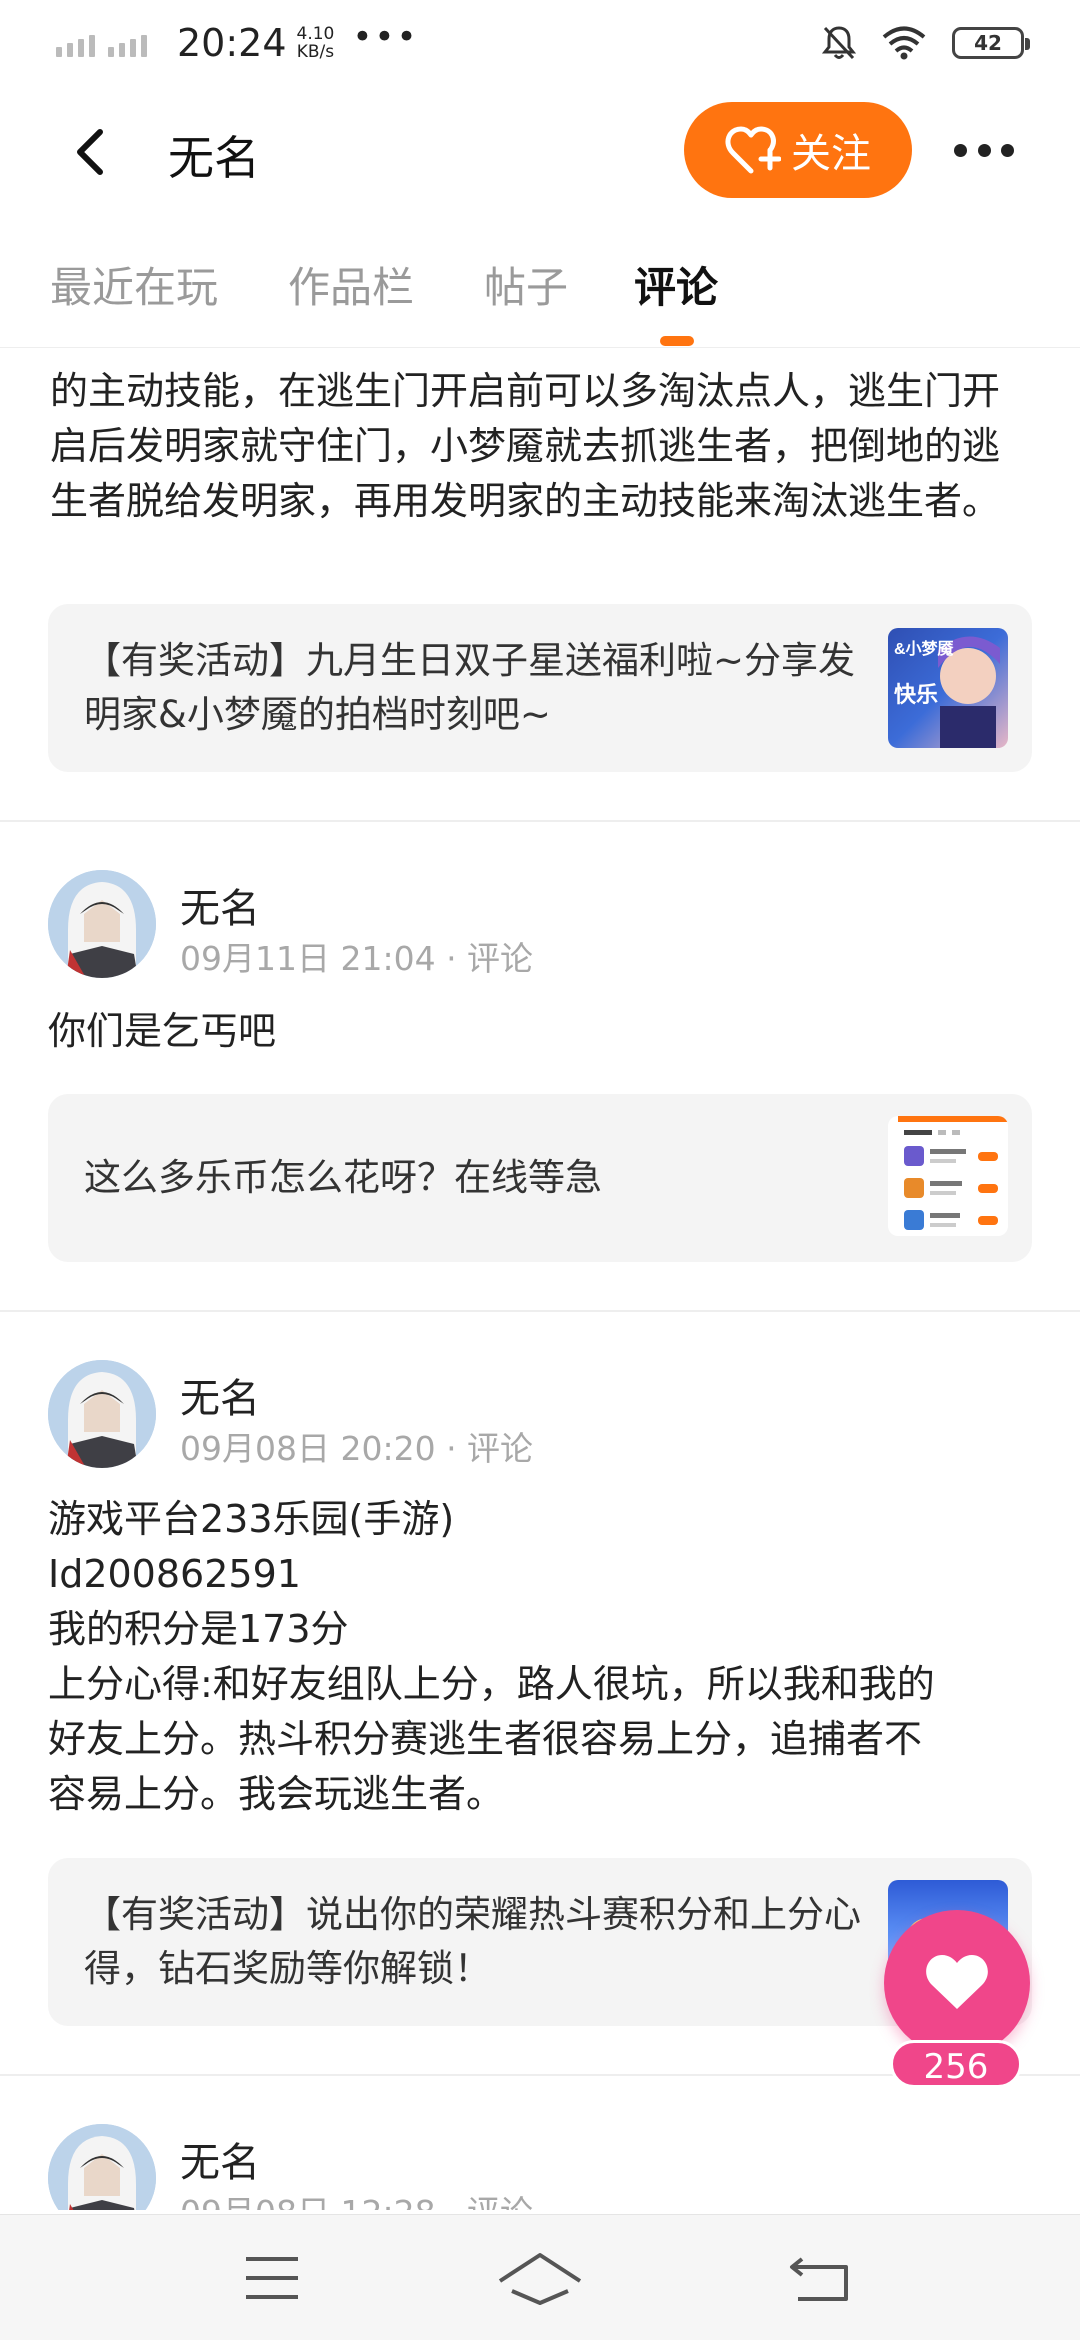  I want to click on follow-label: 关注, so click(831, 154).